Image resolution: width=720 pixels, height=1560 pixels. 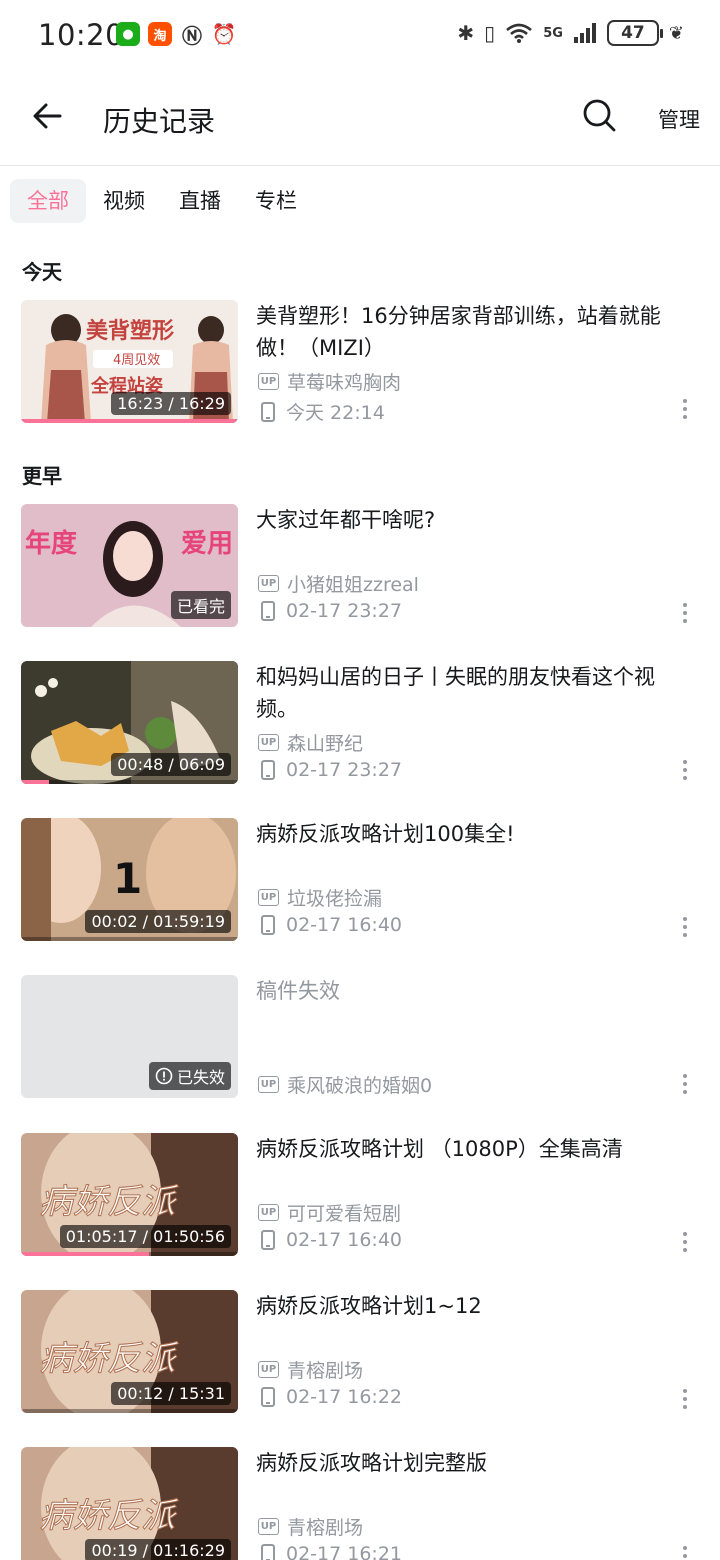 What do you see at coordinates (224, 34) in the screenshot?
I see `alarm-icon: ⏰` at bounding box center [224, 34].